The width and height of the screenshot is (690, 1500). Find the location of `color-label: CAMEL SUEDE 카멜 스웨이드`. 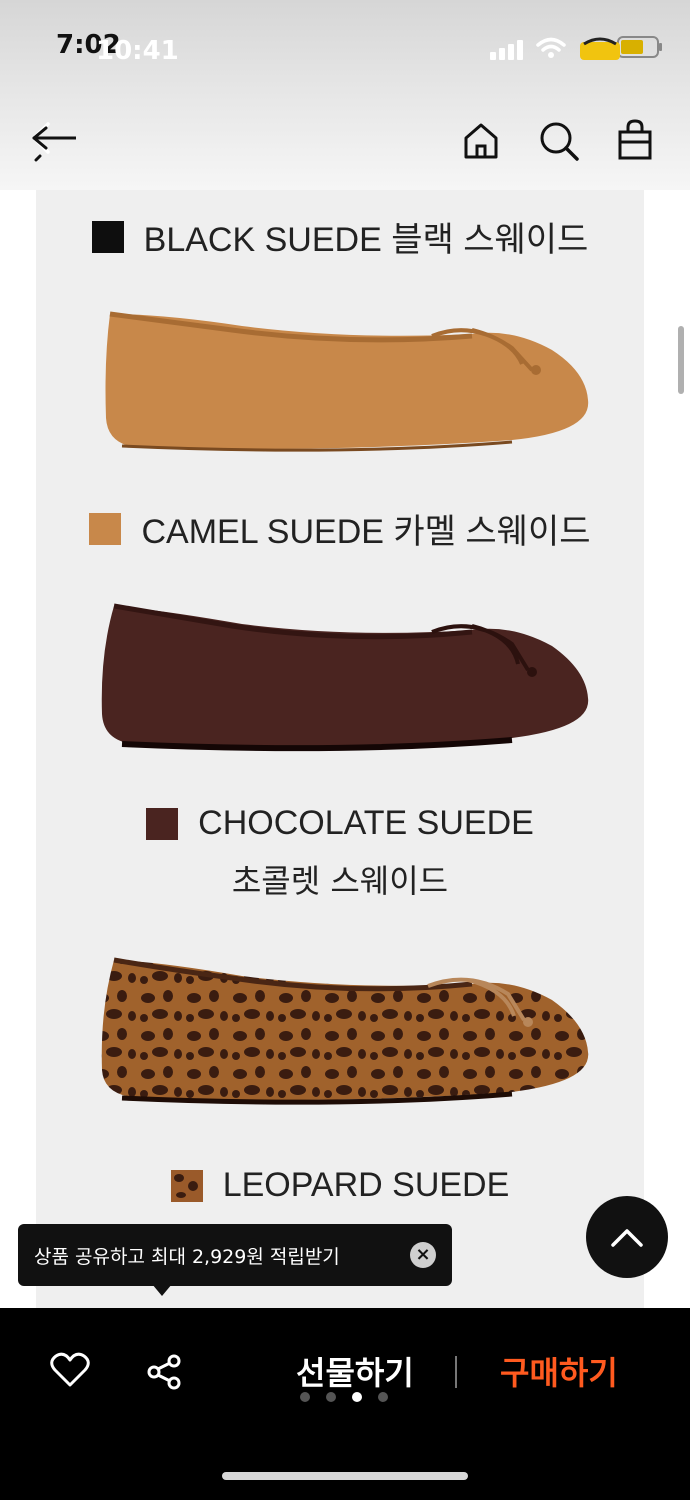

color-label: CAMEL SUEDE 카멜 스웨이드 is located at coordinates (366, 532).